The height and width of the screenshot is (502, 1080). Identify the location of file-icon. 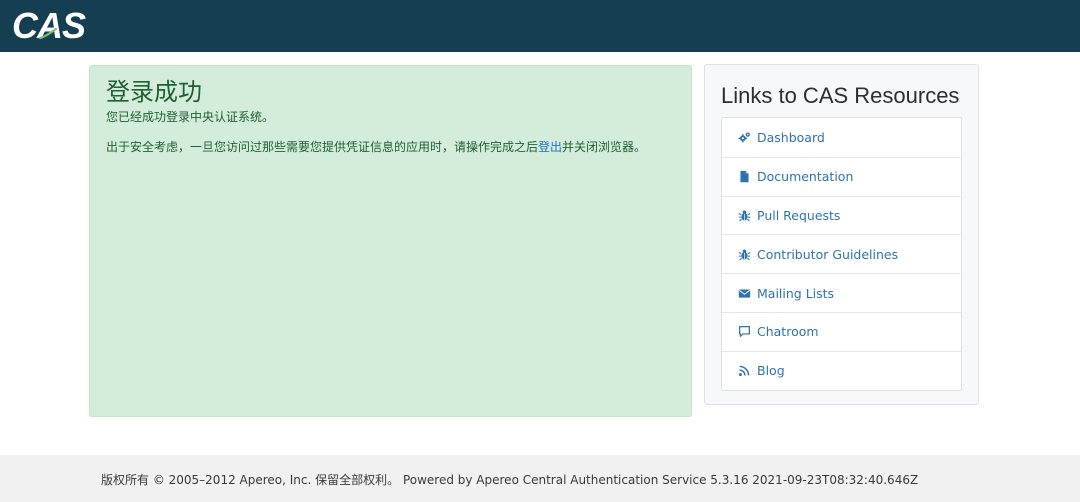
(744, 176).